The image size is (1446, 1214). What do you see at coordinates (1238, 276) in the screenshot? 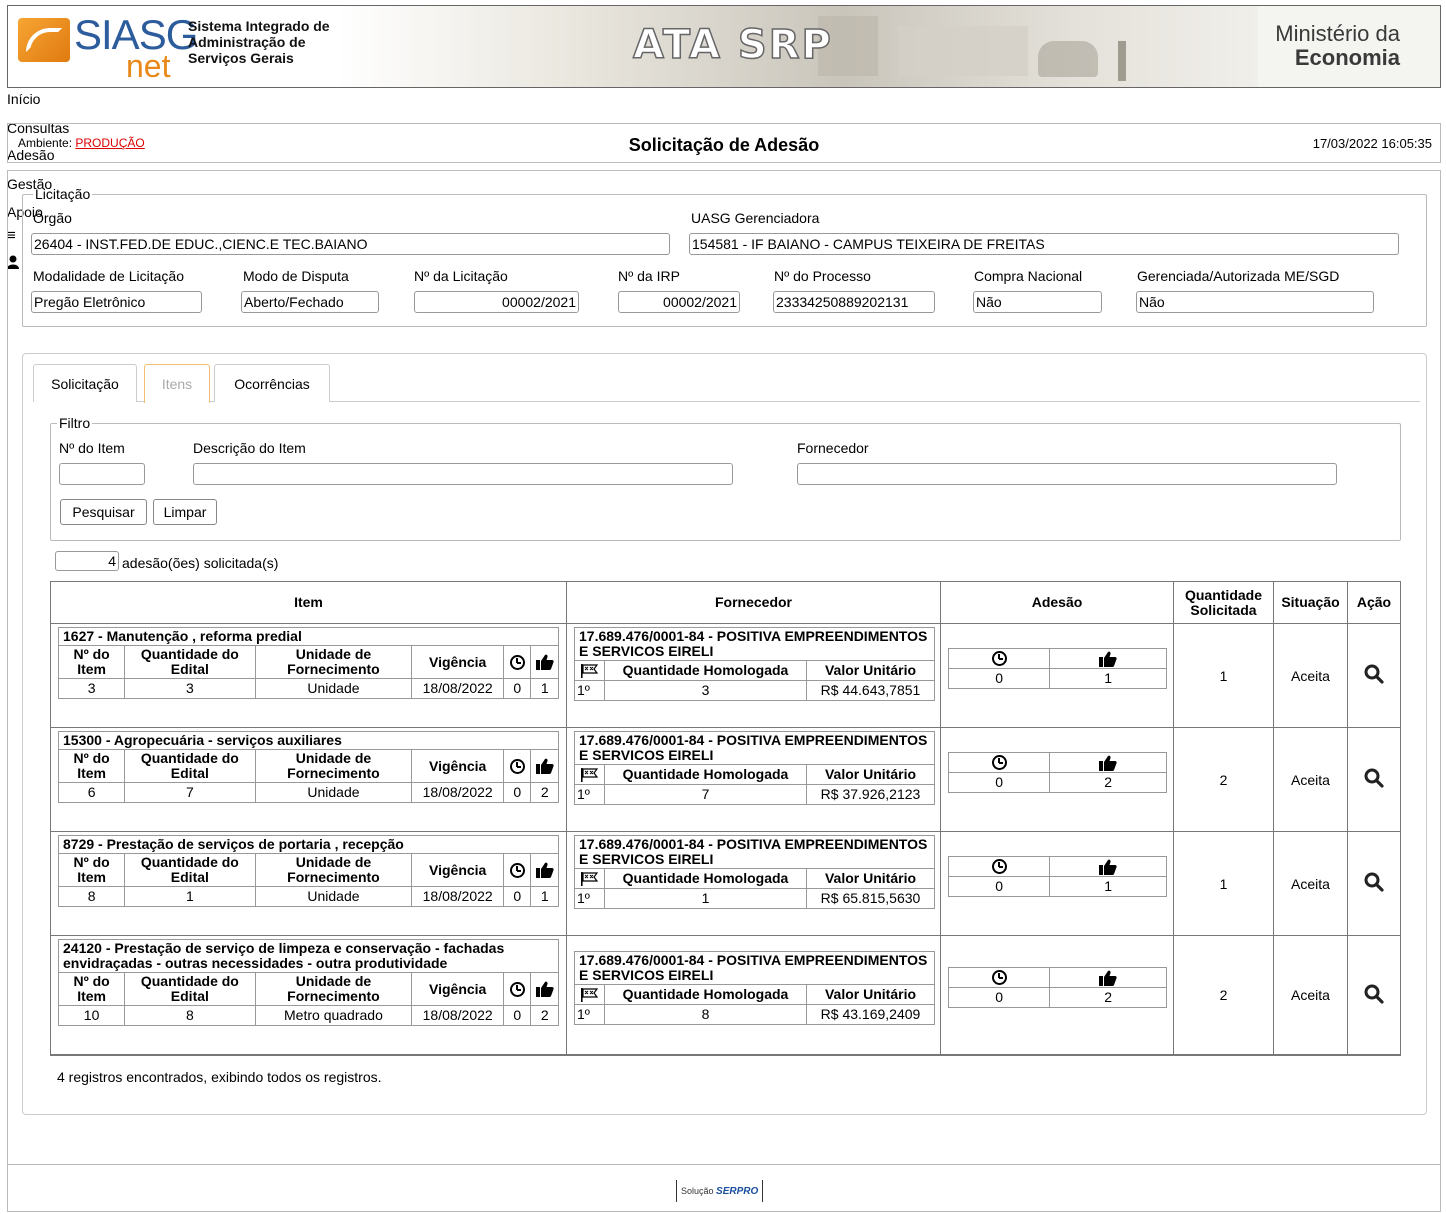
I see `gerenciada-label: Gerenciada/Autorizada ME/SGD` at bounding box center [1238, 276].